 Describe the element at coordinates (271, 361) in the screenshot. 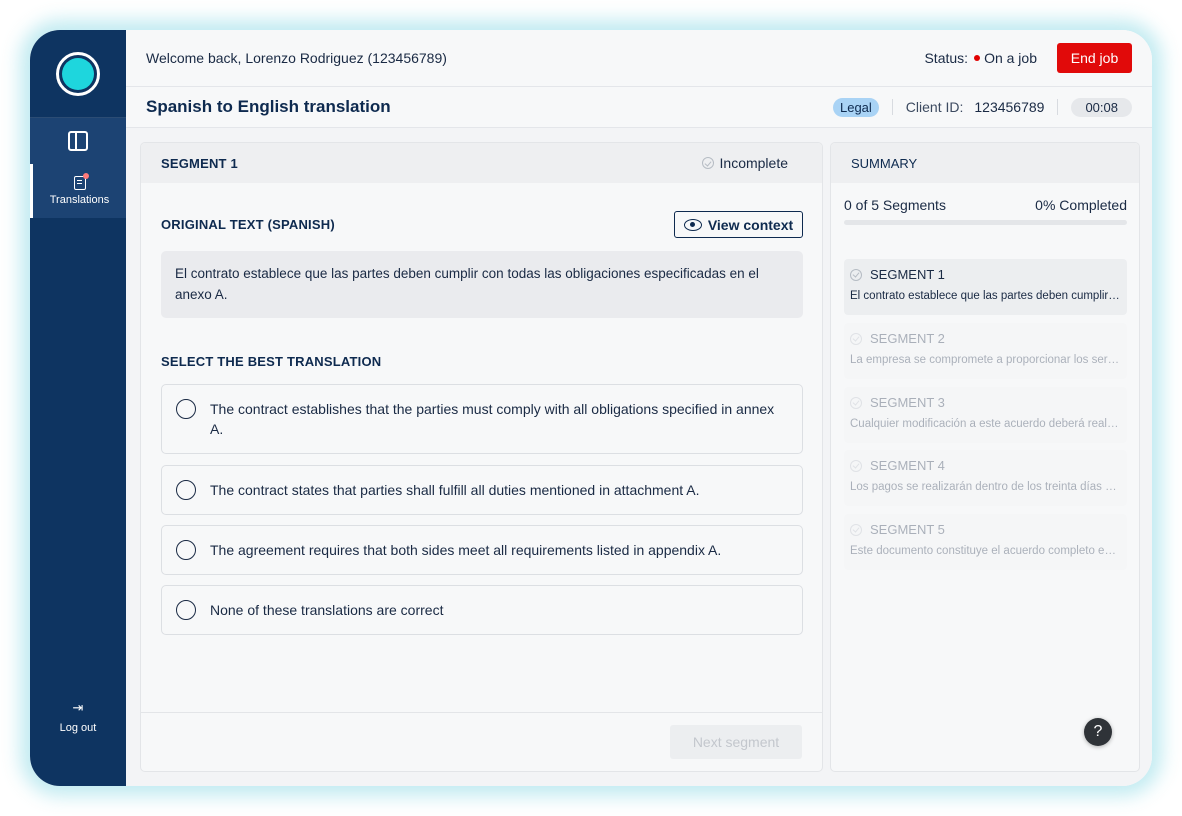

I see `select-translation-label: SELECT THE BEST TRANSLATION` at that location.